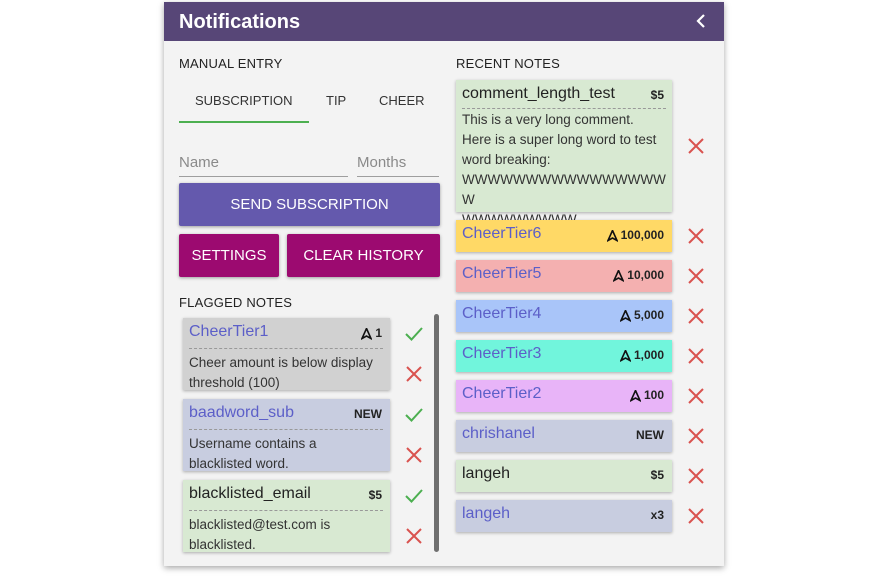  I want to click on recent-note: chrishanel NEW, so click(564, 436).